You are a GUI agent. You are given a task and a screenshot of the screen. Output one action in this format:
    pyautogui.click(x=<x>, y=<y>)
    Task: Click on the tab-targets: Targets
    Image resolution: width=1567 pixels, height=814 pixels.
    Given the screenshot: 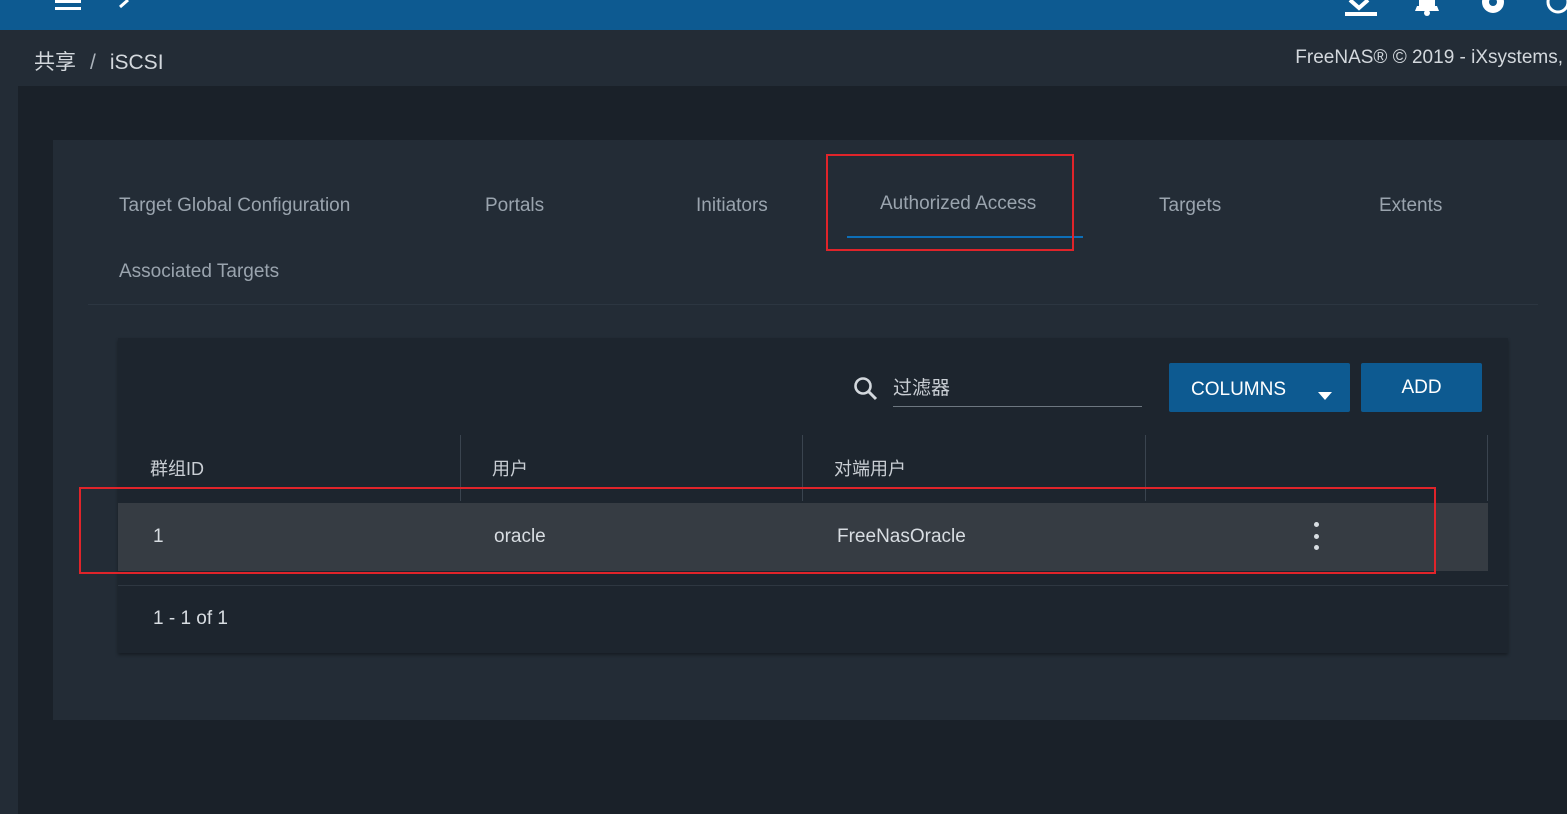 What is the action you would take?
    pyautogui.click(x=1190, y=206)
    